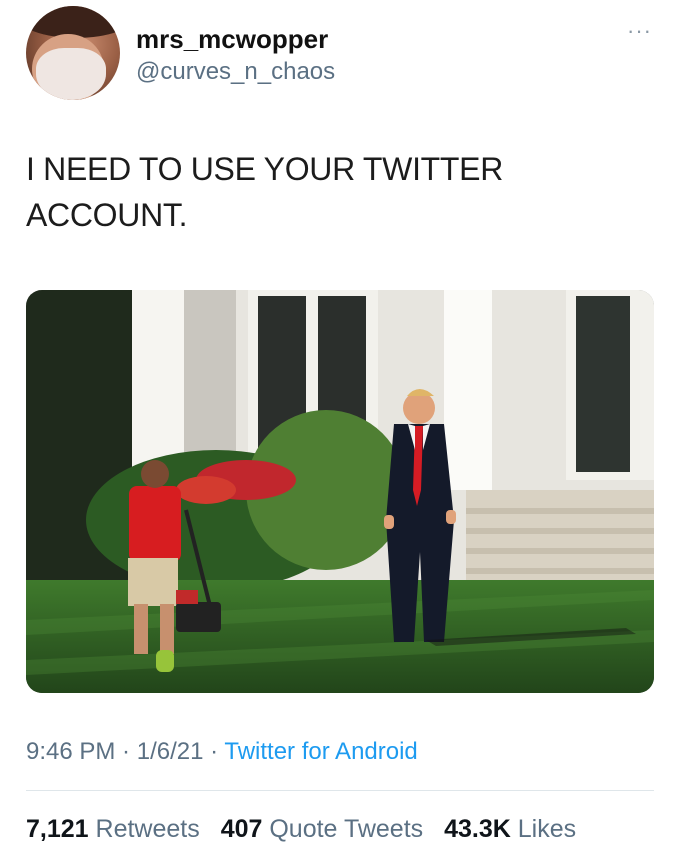 Image resolution: width=684 pixels, height=860 pixels. I want to click on tweet-text-line-1: I NEED TO USE YOUR TWITTER, so click(265, 169).